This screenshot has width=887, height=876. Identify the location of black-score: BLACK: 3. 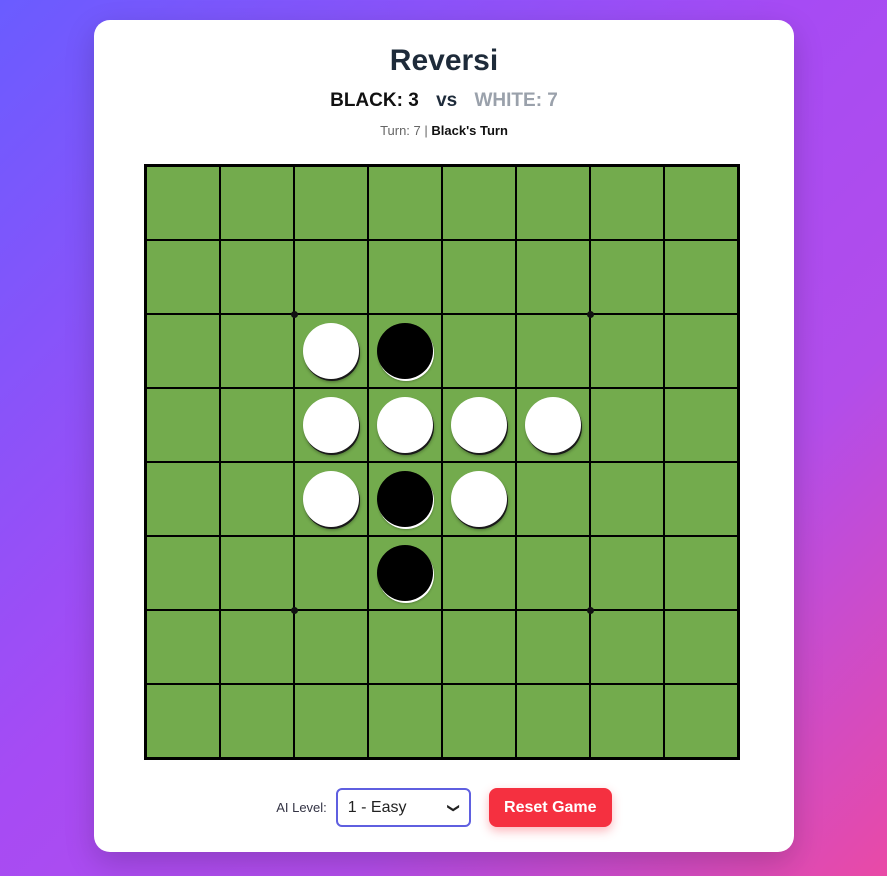
(374, 100).